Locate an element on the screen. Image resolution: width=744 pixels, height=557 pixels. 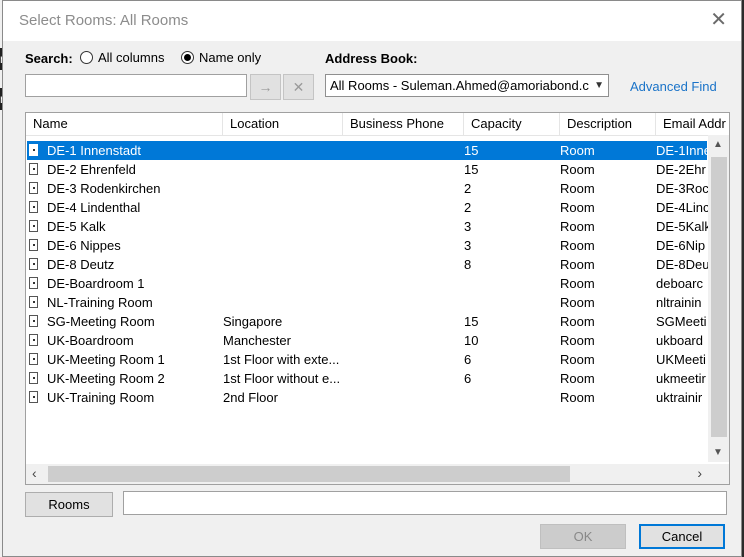
scroll-up-icon: ▲ is located at coordinates (718, 144).